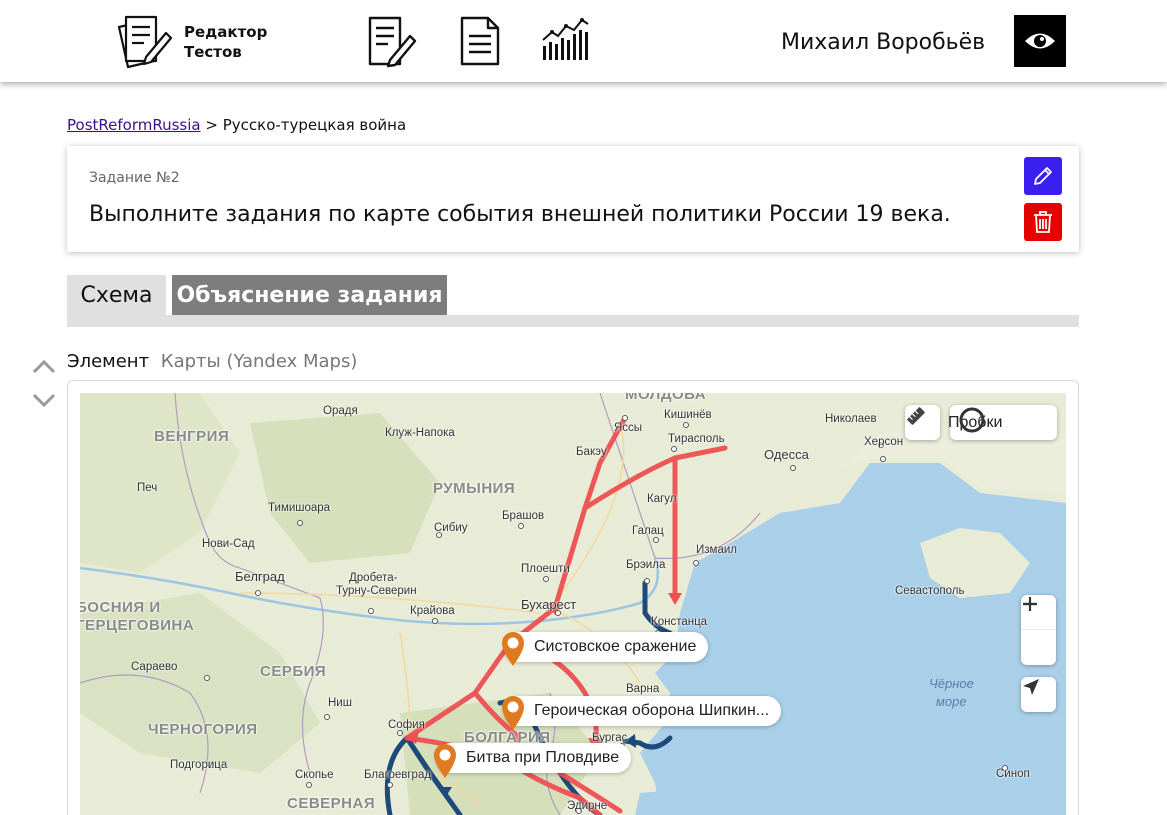 This screenshot has height=815, width=1167. Describe the element at coordinates (566, 41) in the screenshot. I see `statistics-icon` at that location.